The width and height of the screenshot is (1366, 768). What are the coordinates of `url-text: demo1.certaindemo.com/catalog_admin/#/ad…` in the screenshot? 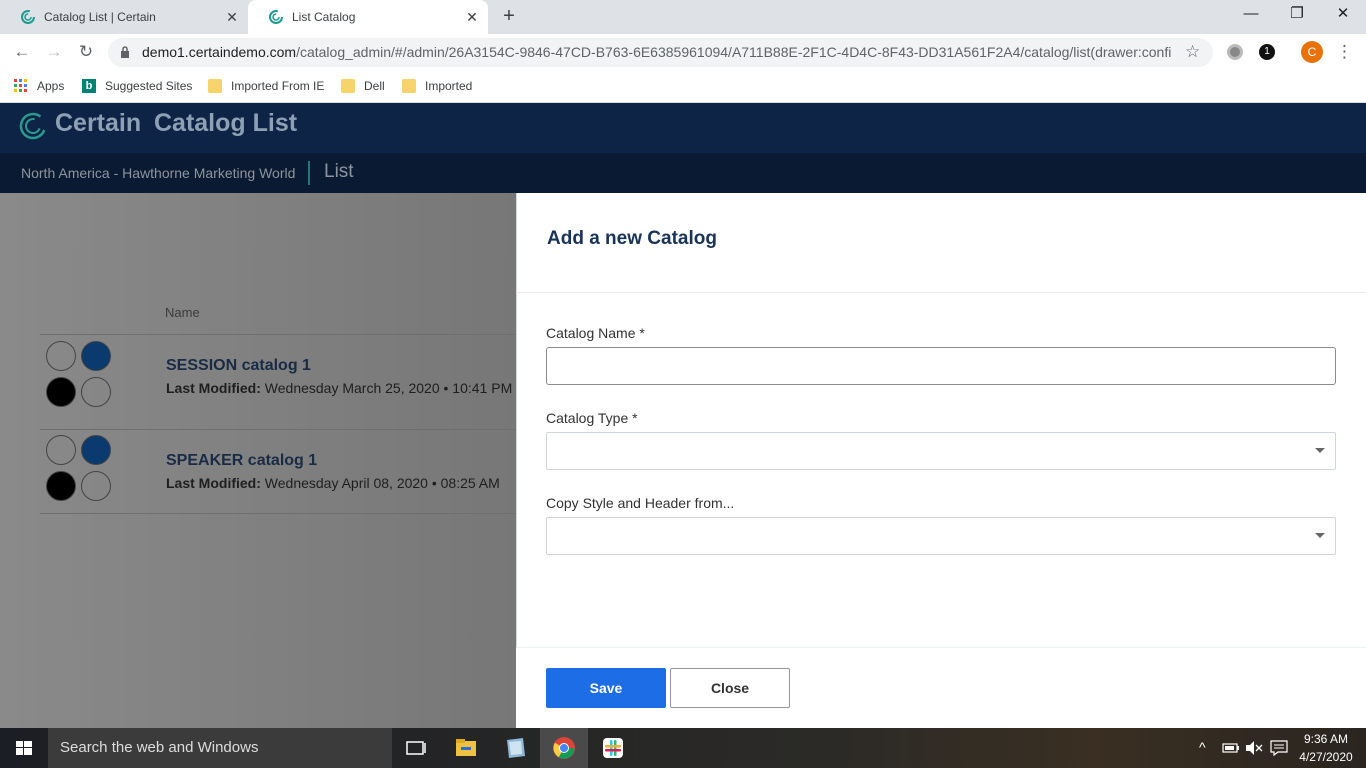 It's located at (657, 52).